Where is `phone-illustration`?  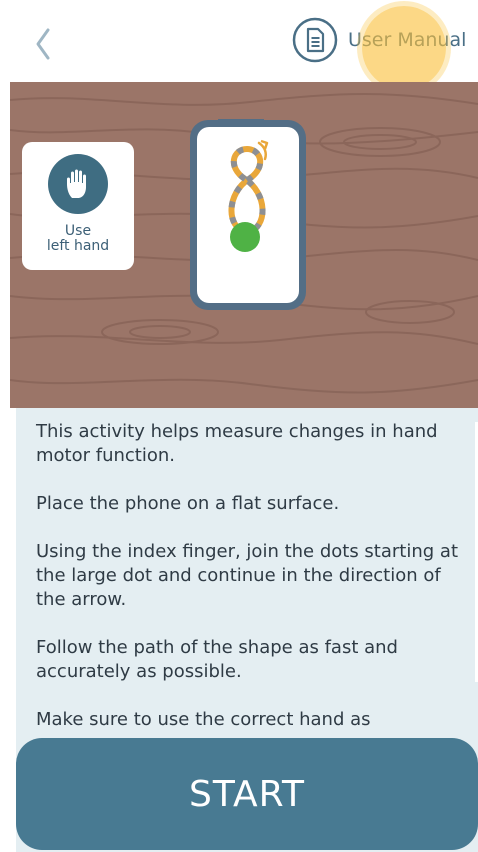 phone-illustration is located at coordinates (248, 214).